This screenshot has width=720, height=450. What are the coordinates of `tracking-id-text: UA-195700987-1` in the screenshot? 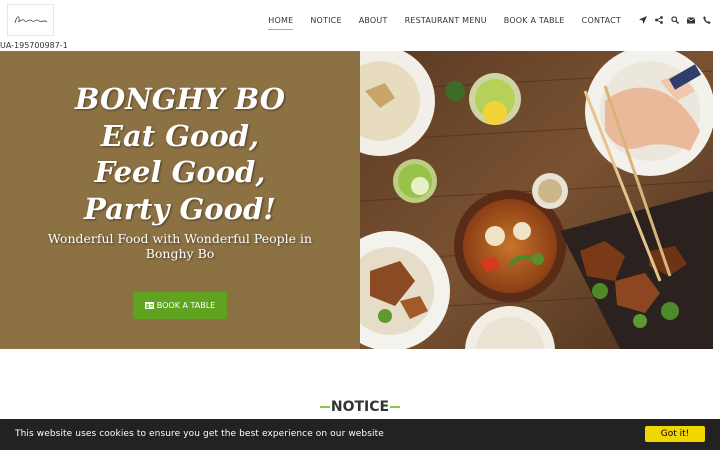 It's located at (34, 45).